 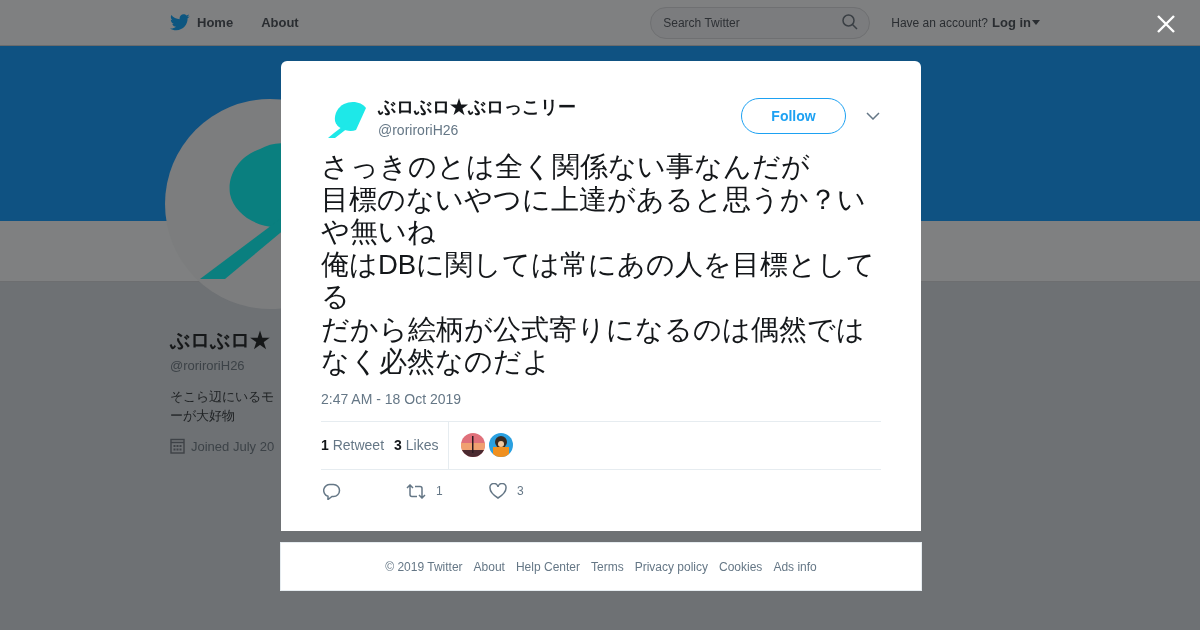 What do you see at coordinates (353, 445) in the screenshot?
I see `stat-link: 1 Retweet` at bounding box center [353, 445].